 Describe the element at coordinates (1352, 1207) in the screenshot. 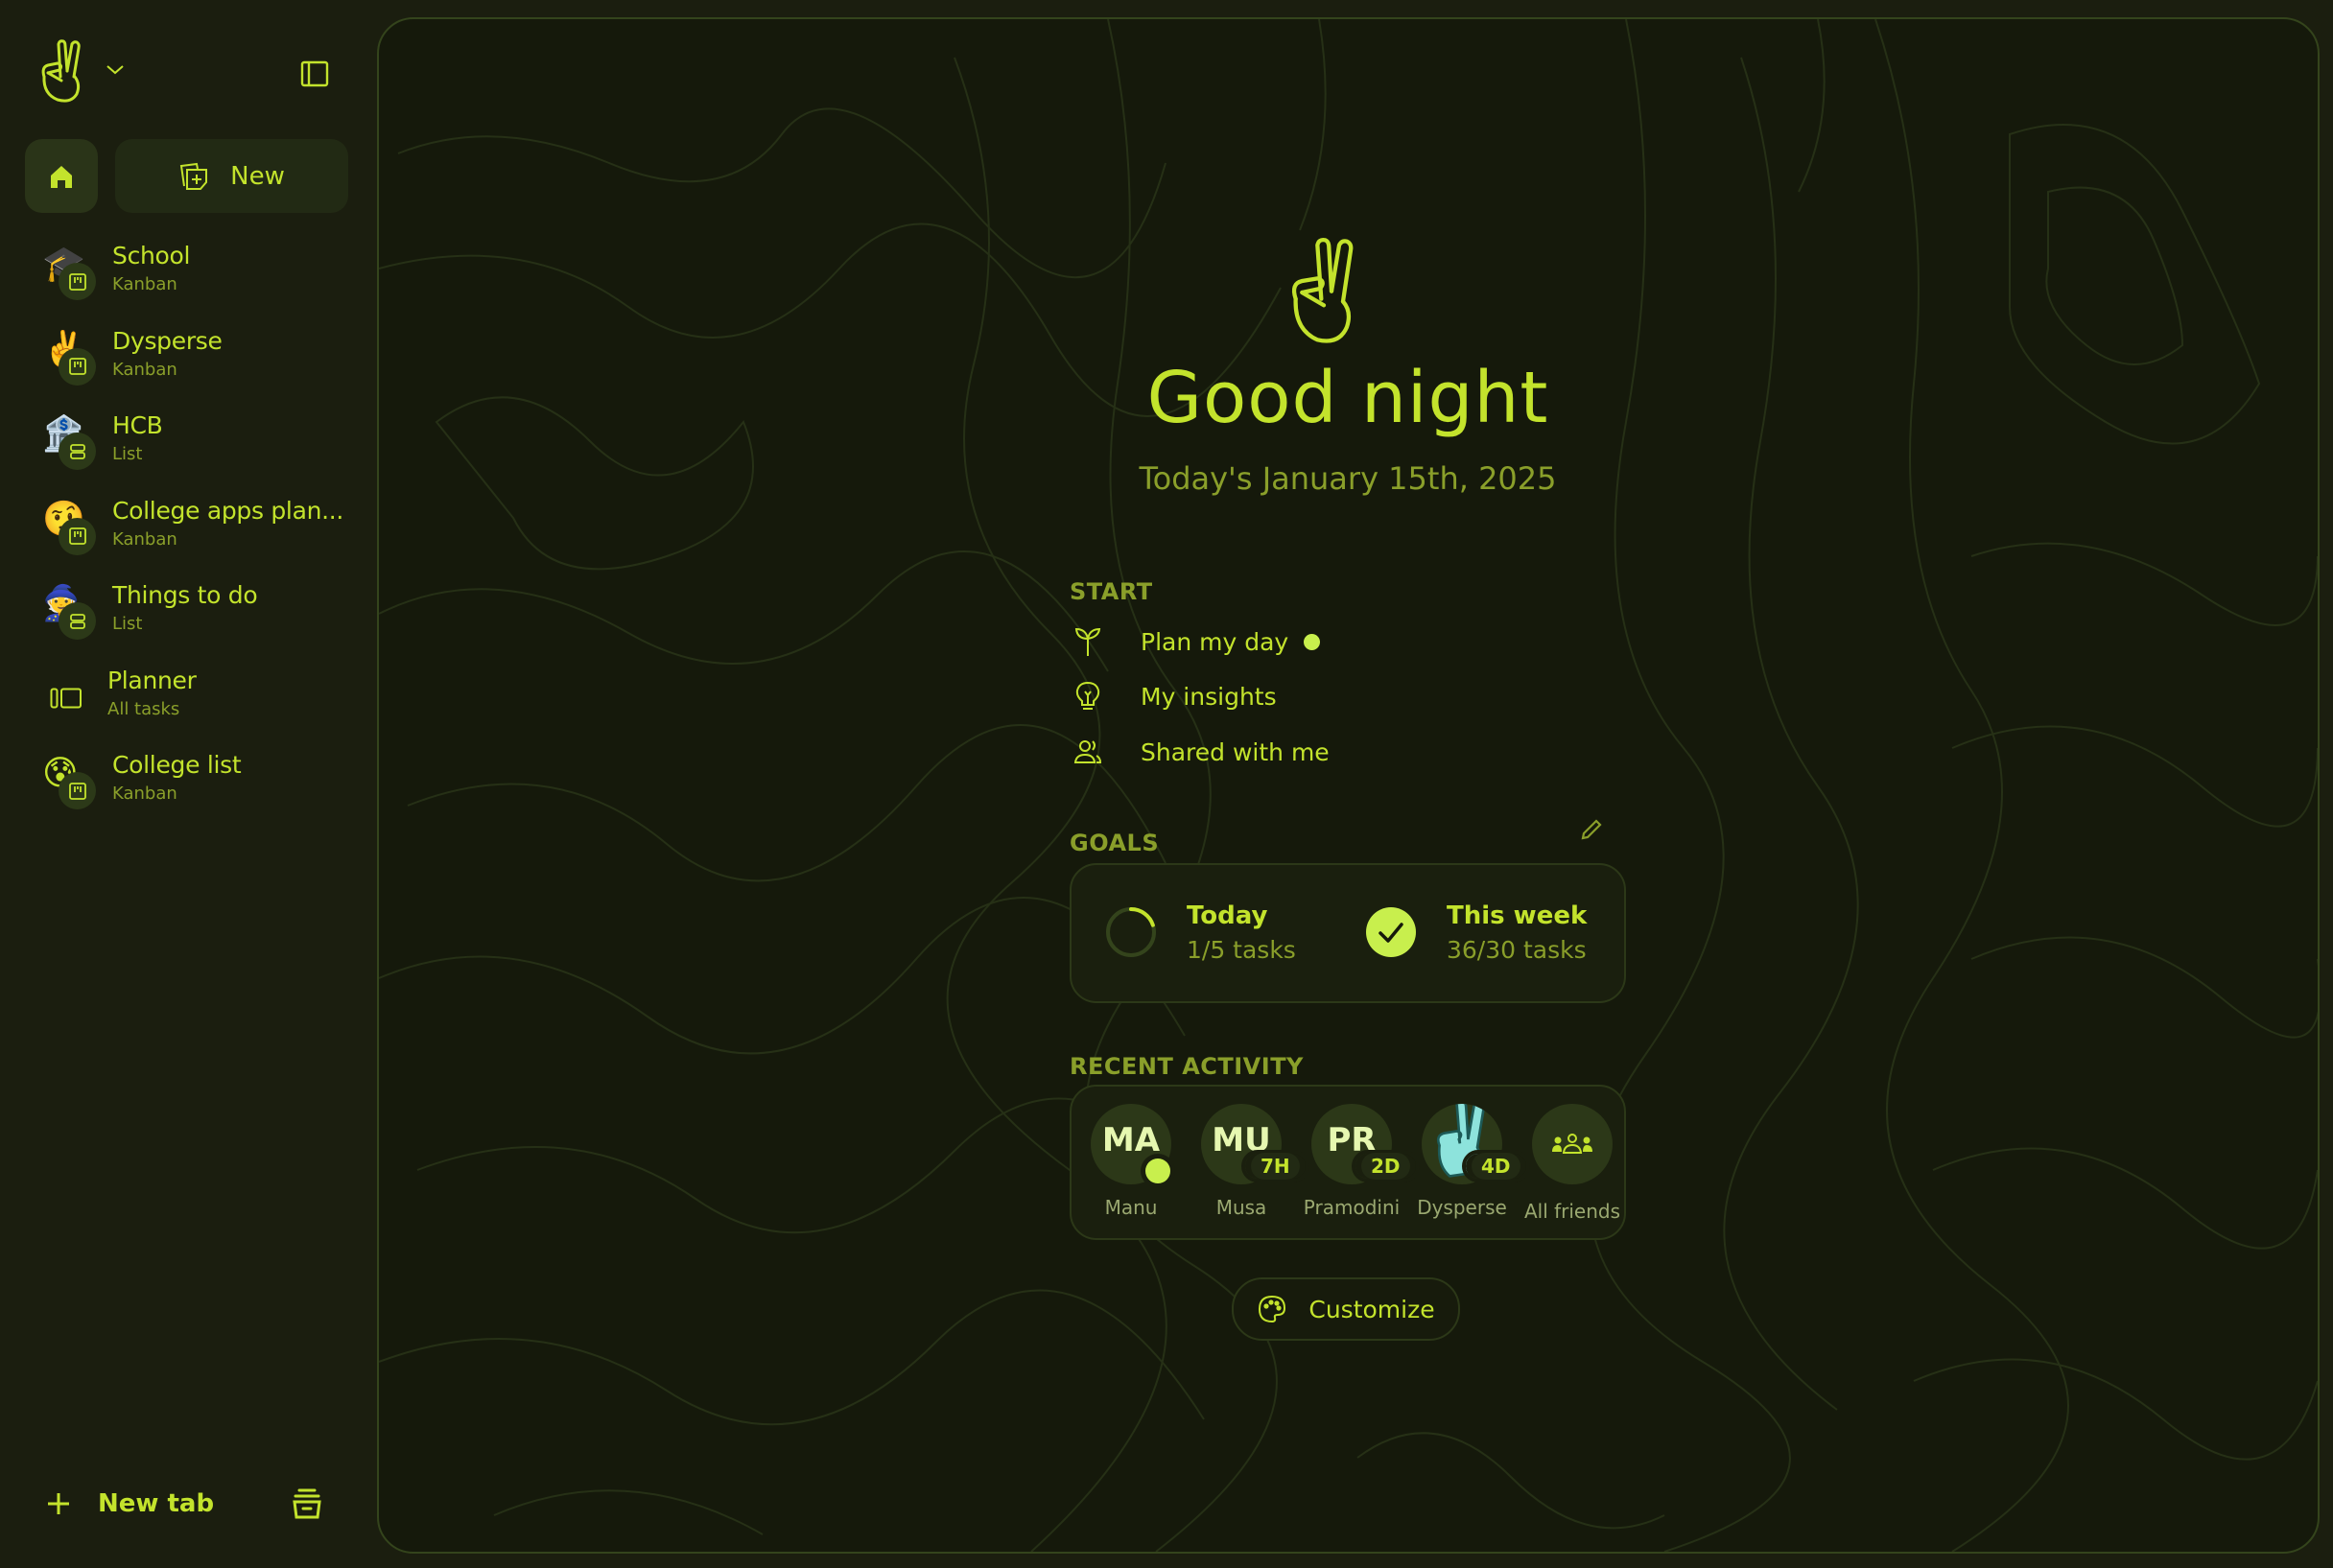

I see `friend-name: Pramodini` at that location.